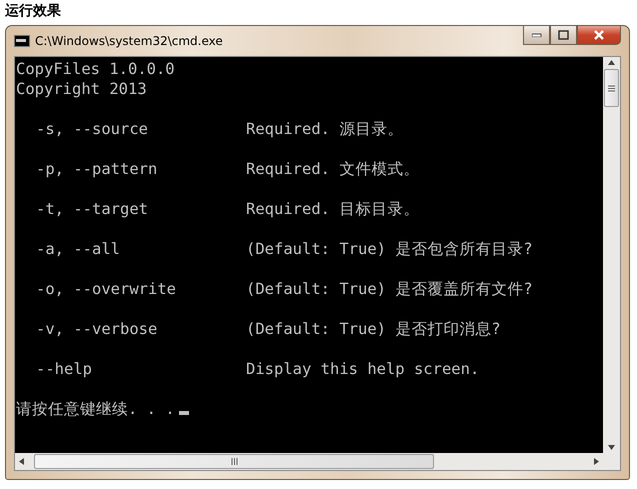 This screenshot has height=489, width=637. I want to click on console-line: Copyright 2013, so click(82, 89).